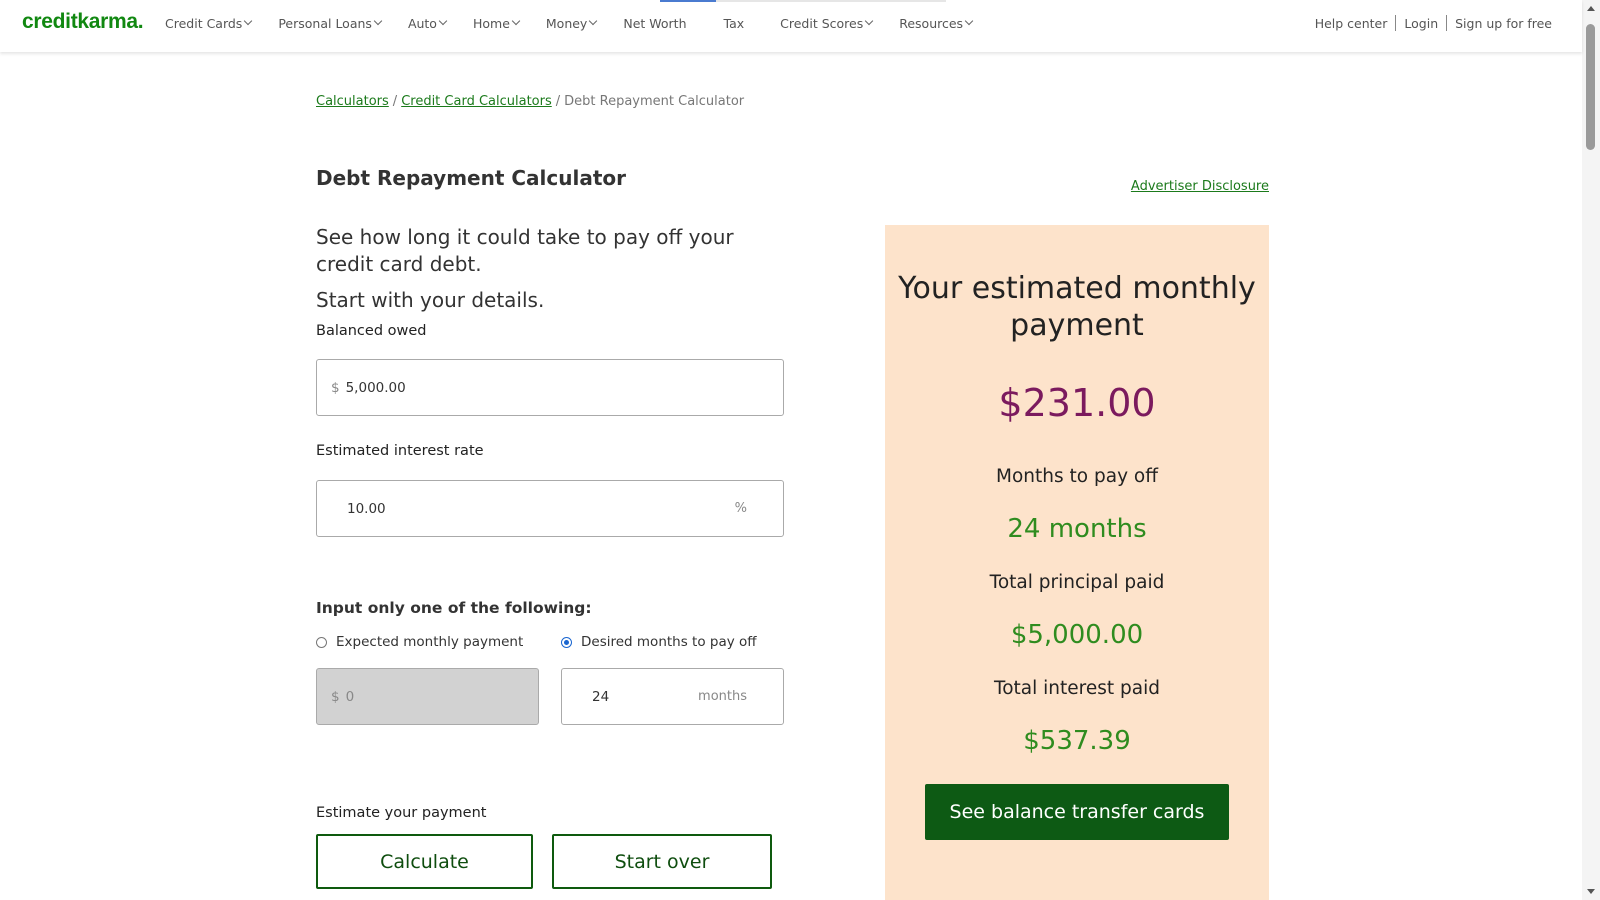  I want to click on logo-text: creditkarma, so click(80, 21).